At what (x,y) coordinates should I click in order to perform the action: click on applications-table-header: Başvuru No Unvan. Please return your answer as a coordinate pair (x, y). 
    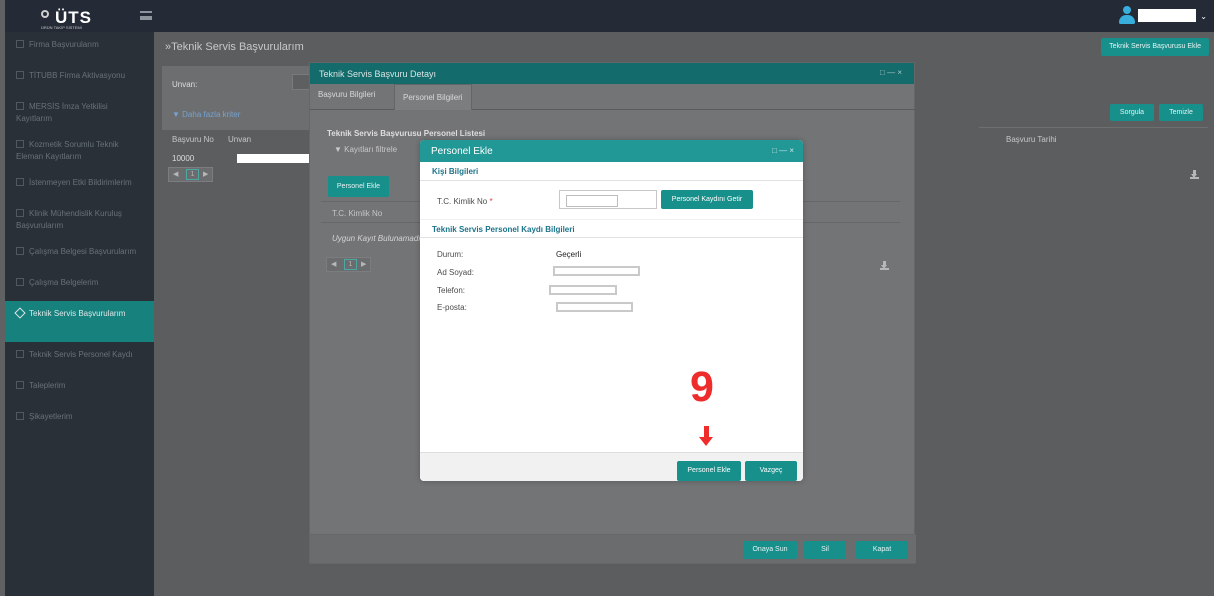
    Looking at the image, I should click on (235, 137).